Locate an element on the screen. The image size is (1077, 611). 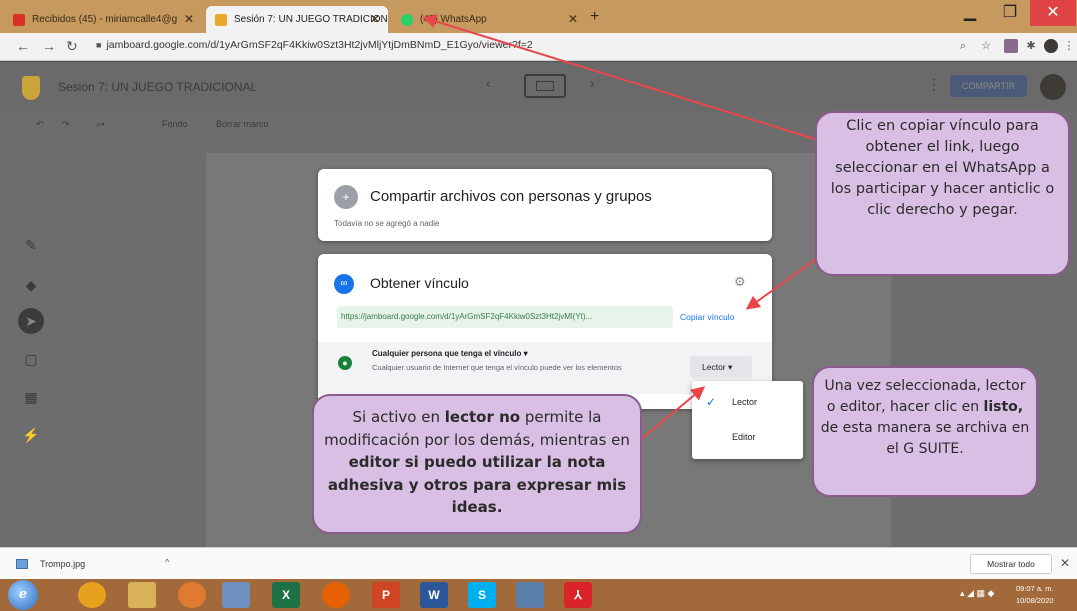
access-scope-dropdown: Cualquier persona que tenga el vínculo ▾ is located at coordinates (450, 353).